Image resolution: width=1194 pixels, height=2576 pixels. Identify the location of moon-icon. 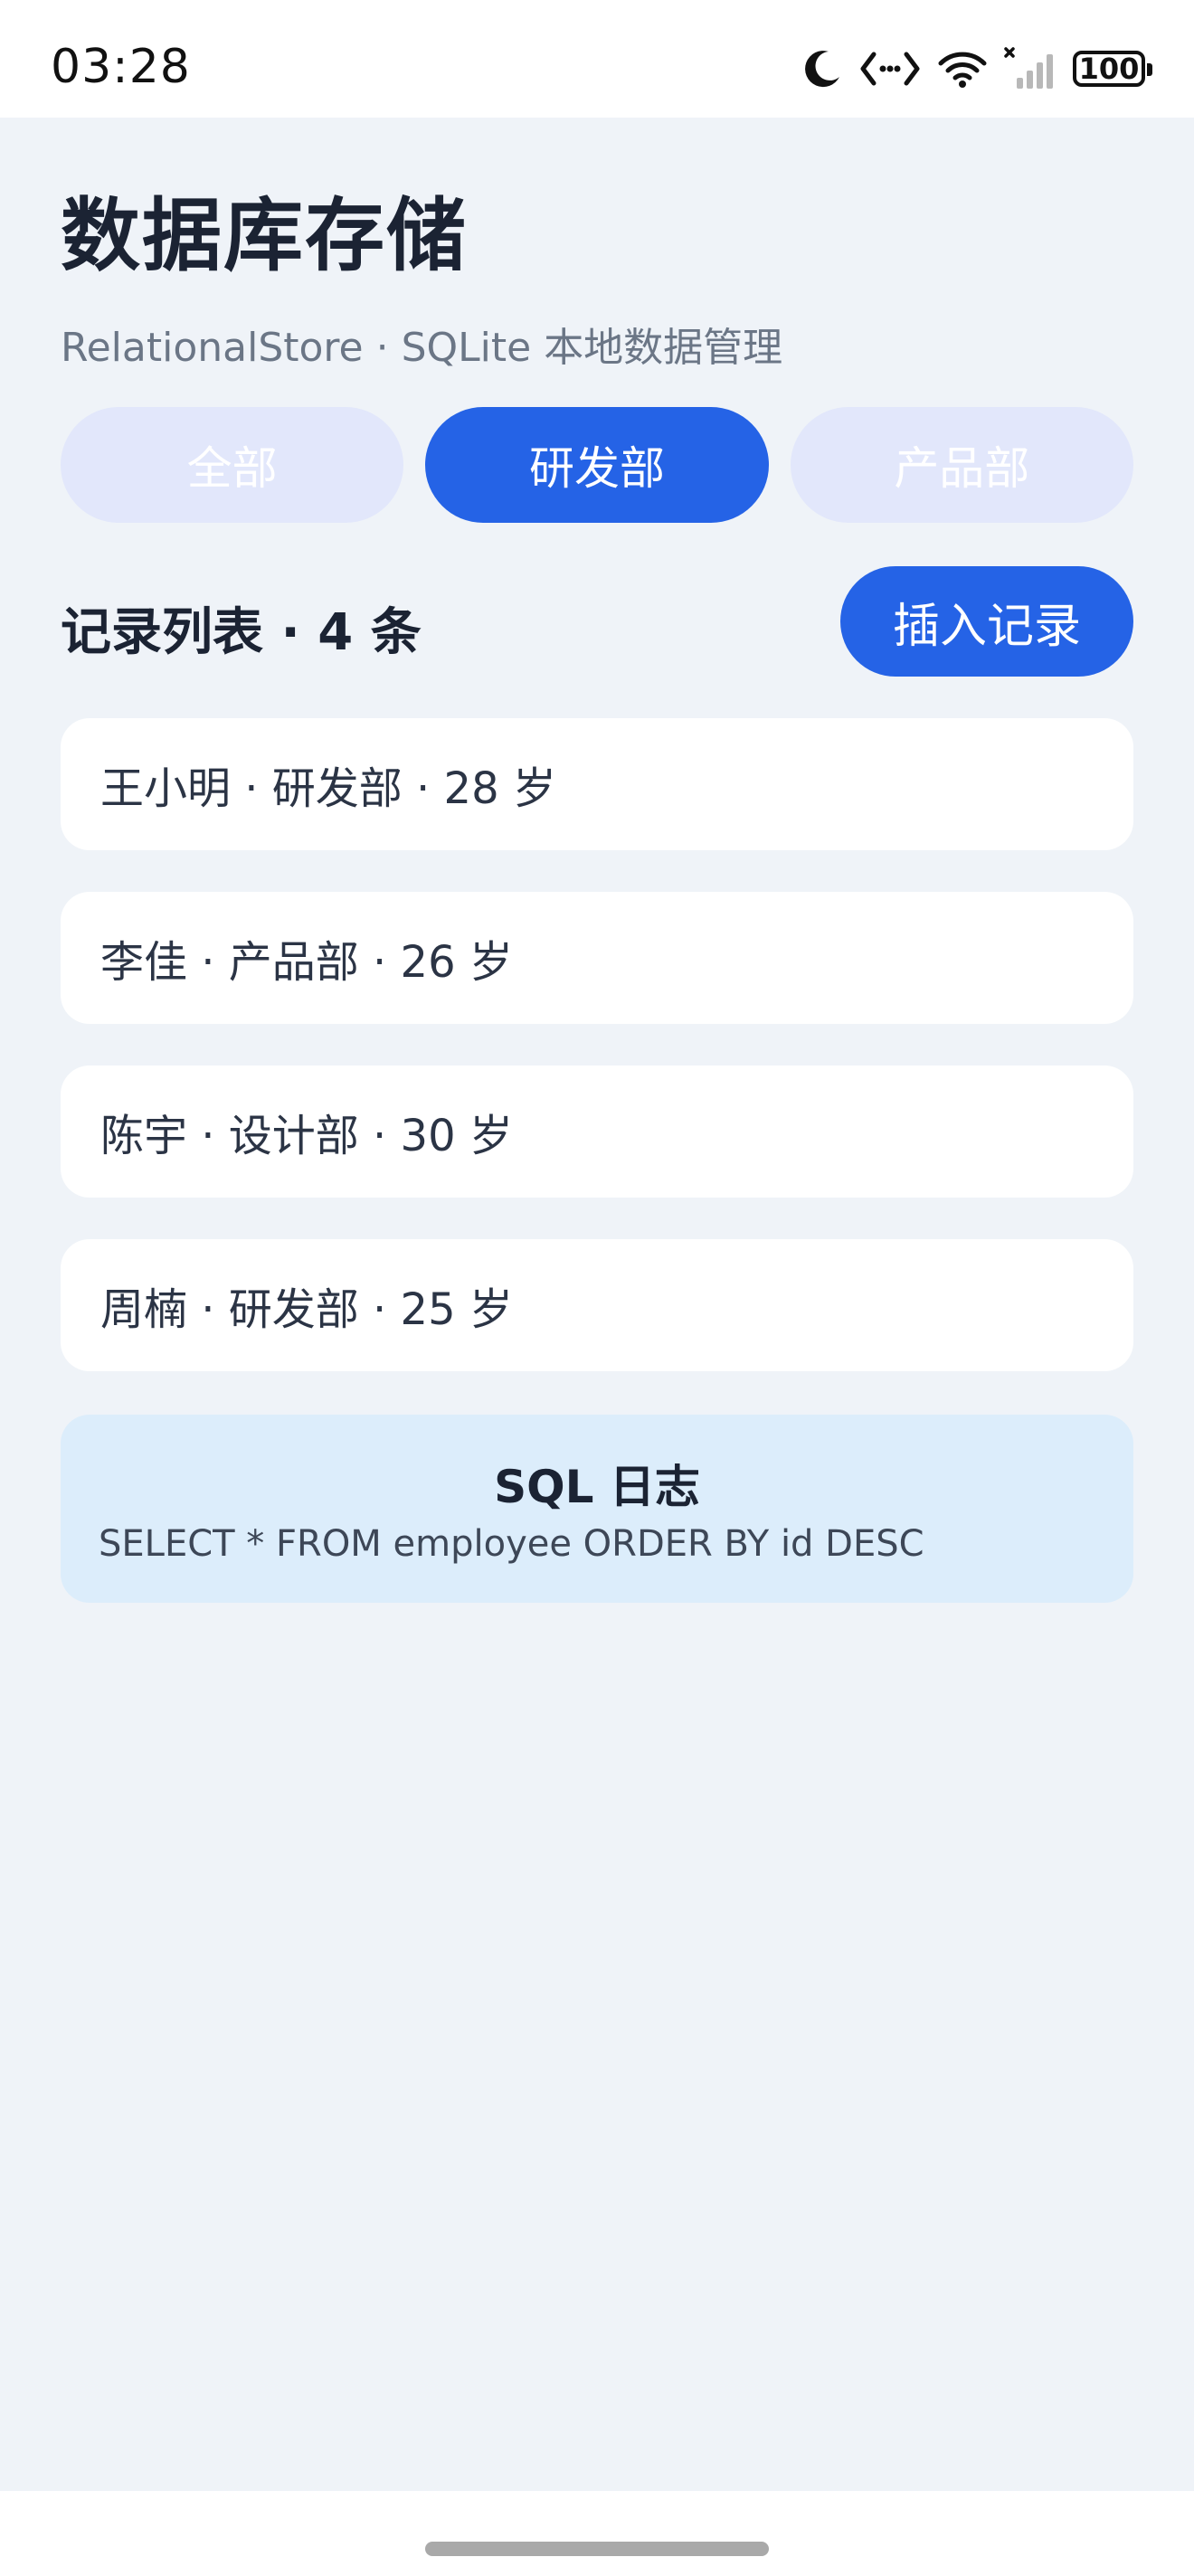
(822, 69).